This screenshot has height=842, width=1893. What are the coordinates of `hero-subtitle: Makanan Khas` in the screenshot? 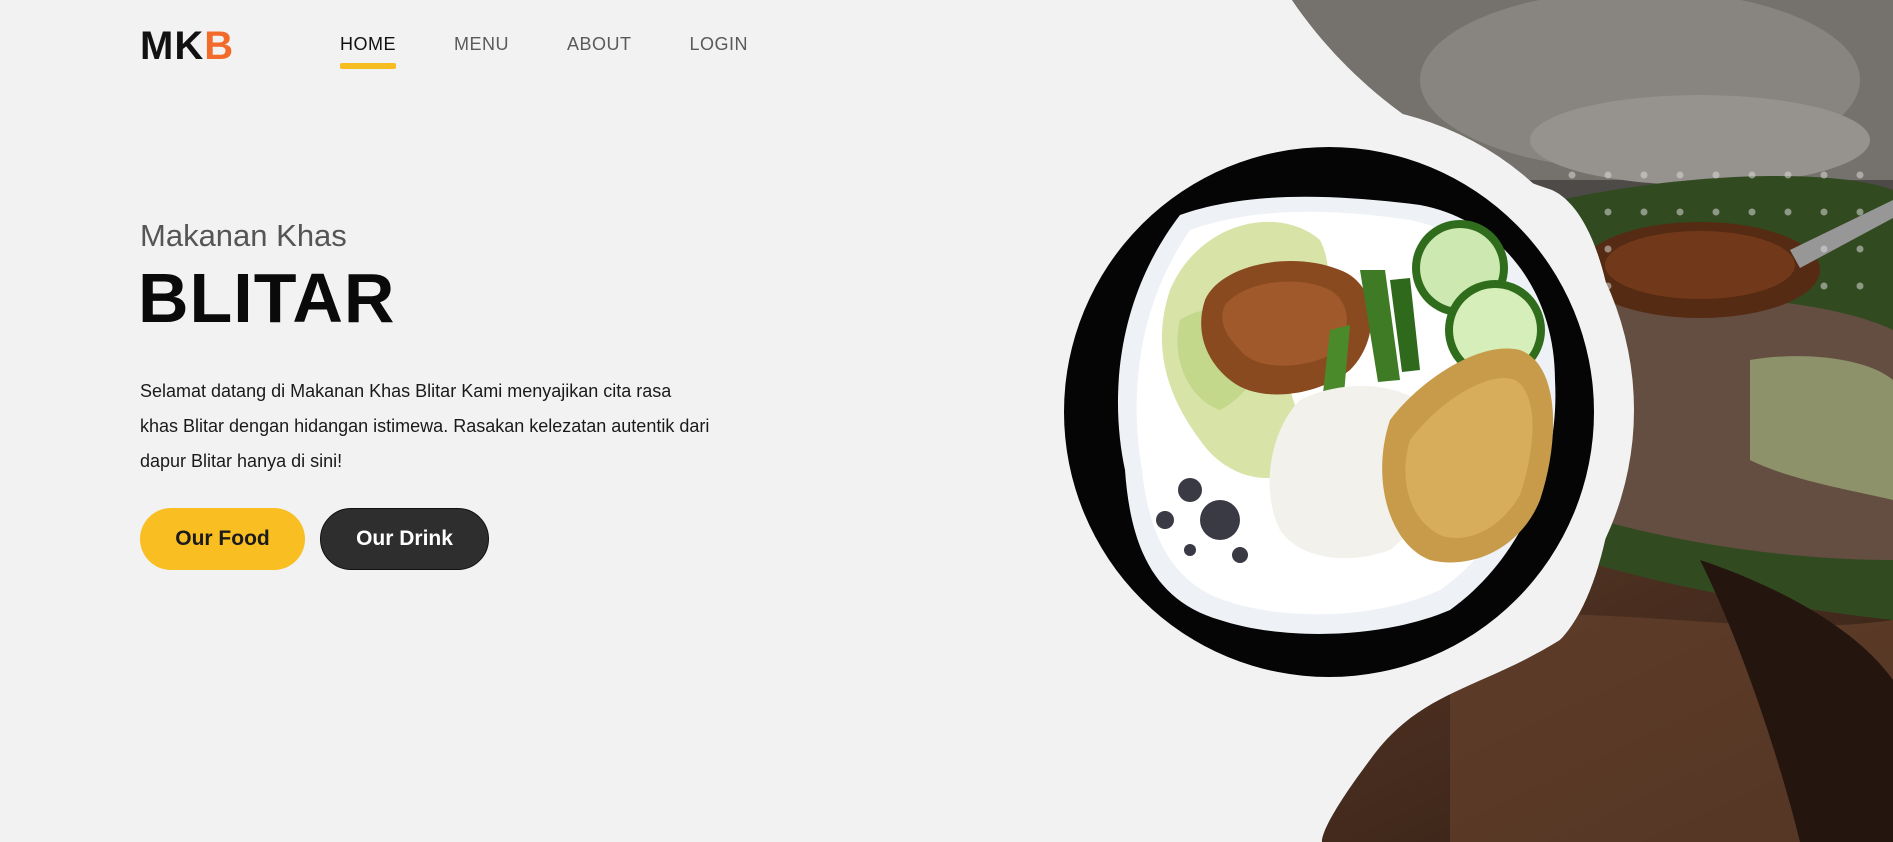 It's located at (243, 235).